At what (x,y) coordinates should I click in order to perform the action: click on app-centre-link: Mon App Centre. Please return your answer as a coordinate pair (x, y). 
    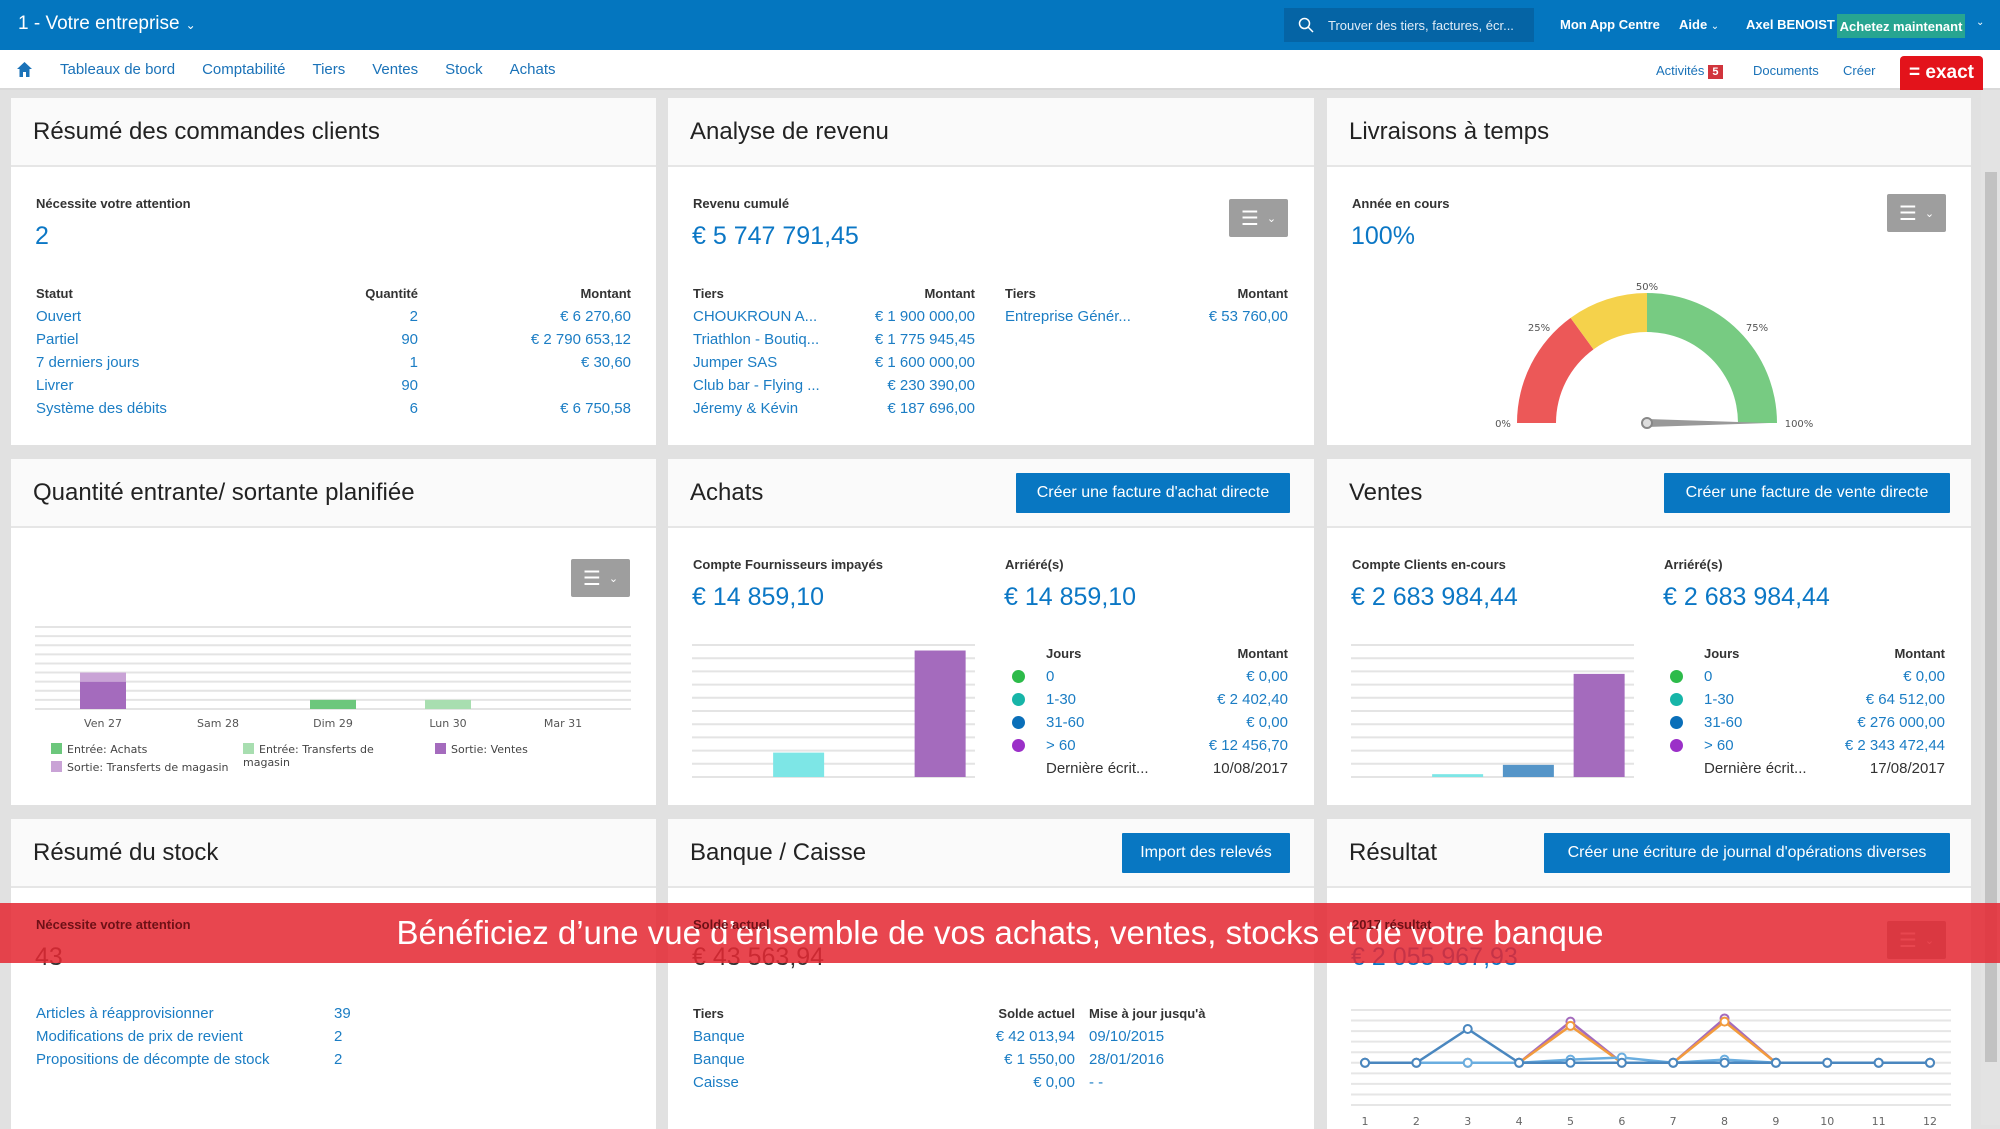
    Looking at the image, I should click on (1610, 24).